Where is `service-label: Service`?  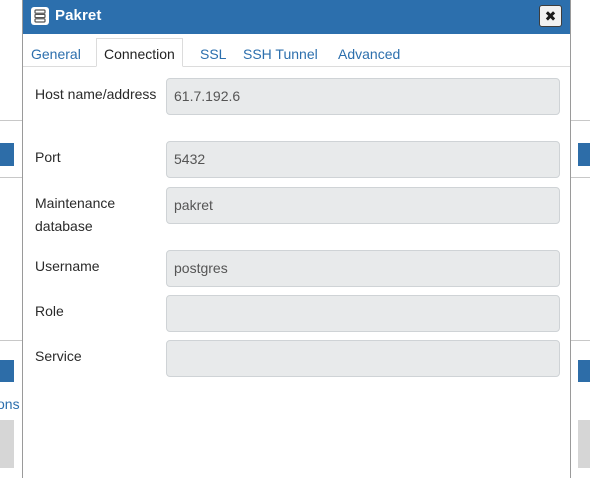
service-label: Service is located at coordinates (58, 356).